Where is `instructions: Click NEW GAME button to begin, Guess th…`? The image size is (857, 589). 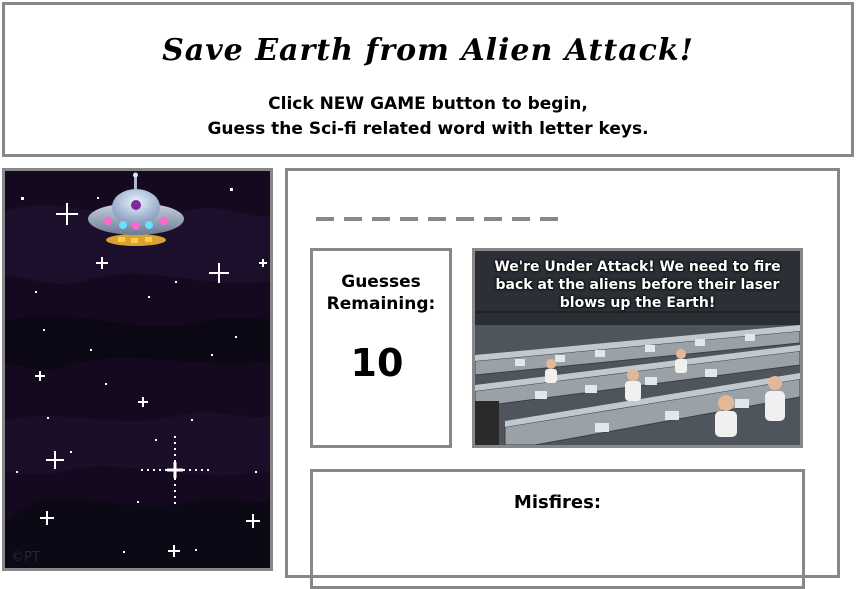
instructions: Click NEW GAME button to begin, Guess th… is located at coordinates (428, 117).